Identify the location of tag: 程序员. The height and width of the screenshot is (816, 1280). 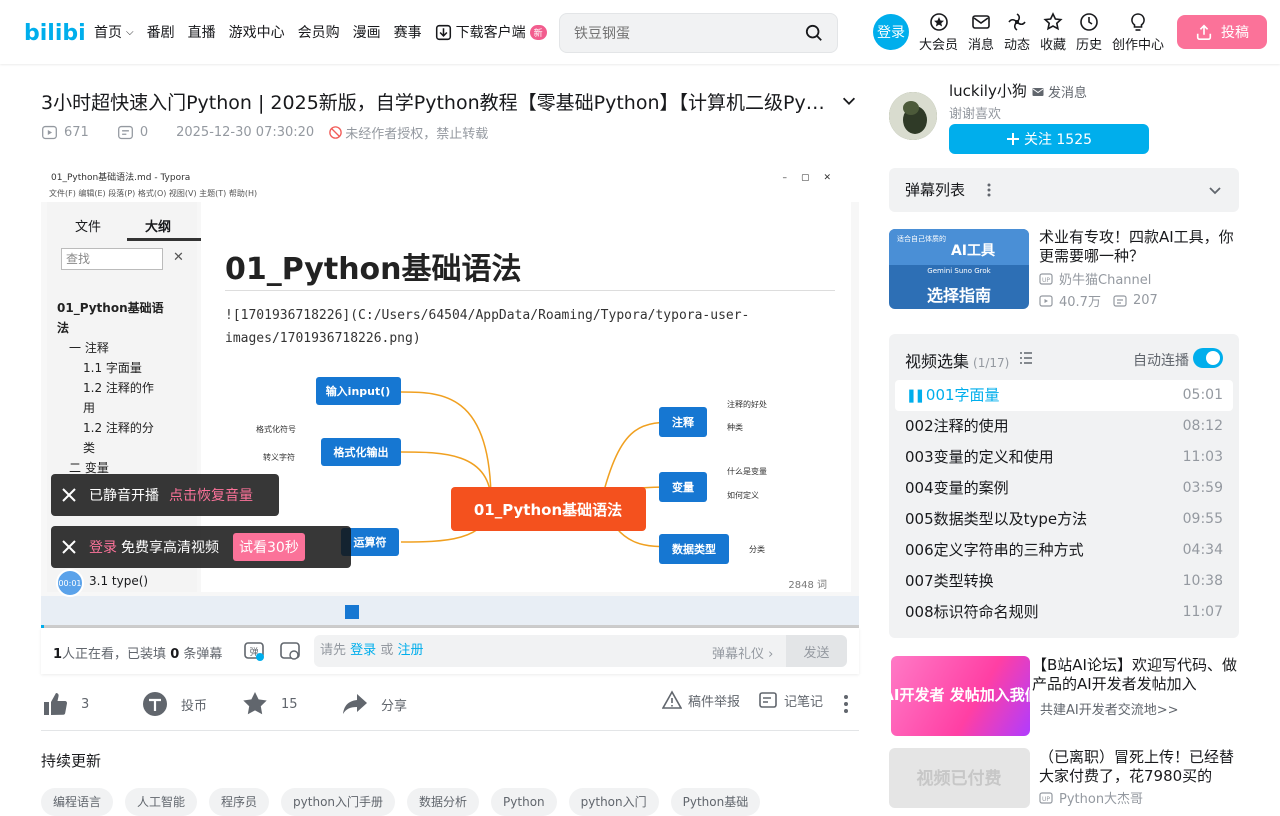
(239, 802).